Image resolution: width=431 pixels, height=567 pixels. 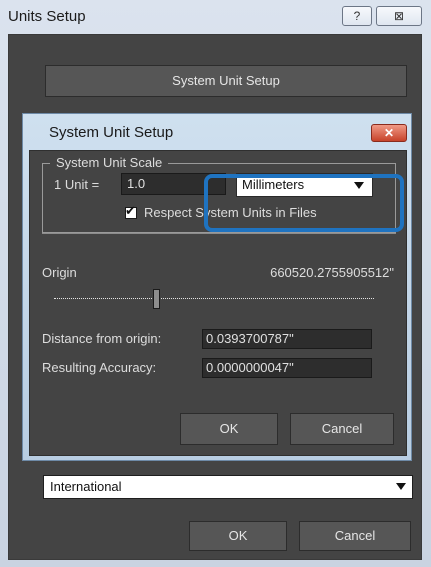 I want to click on divider, so click(x=219, y=233).